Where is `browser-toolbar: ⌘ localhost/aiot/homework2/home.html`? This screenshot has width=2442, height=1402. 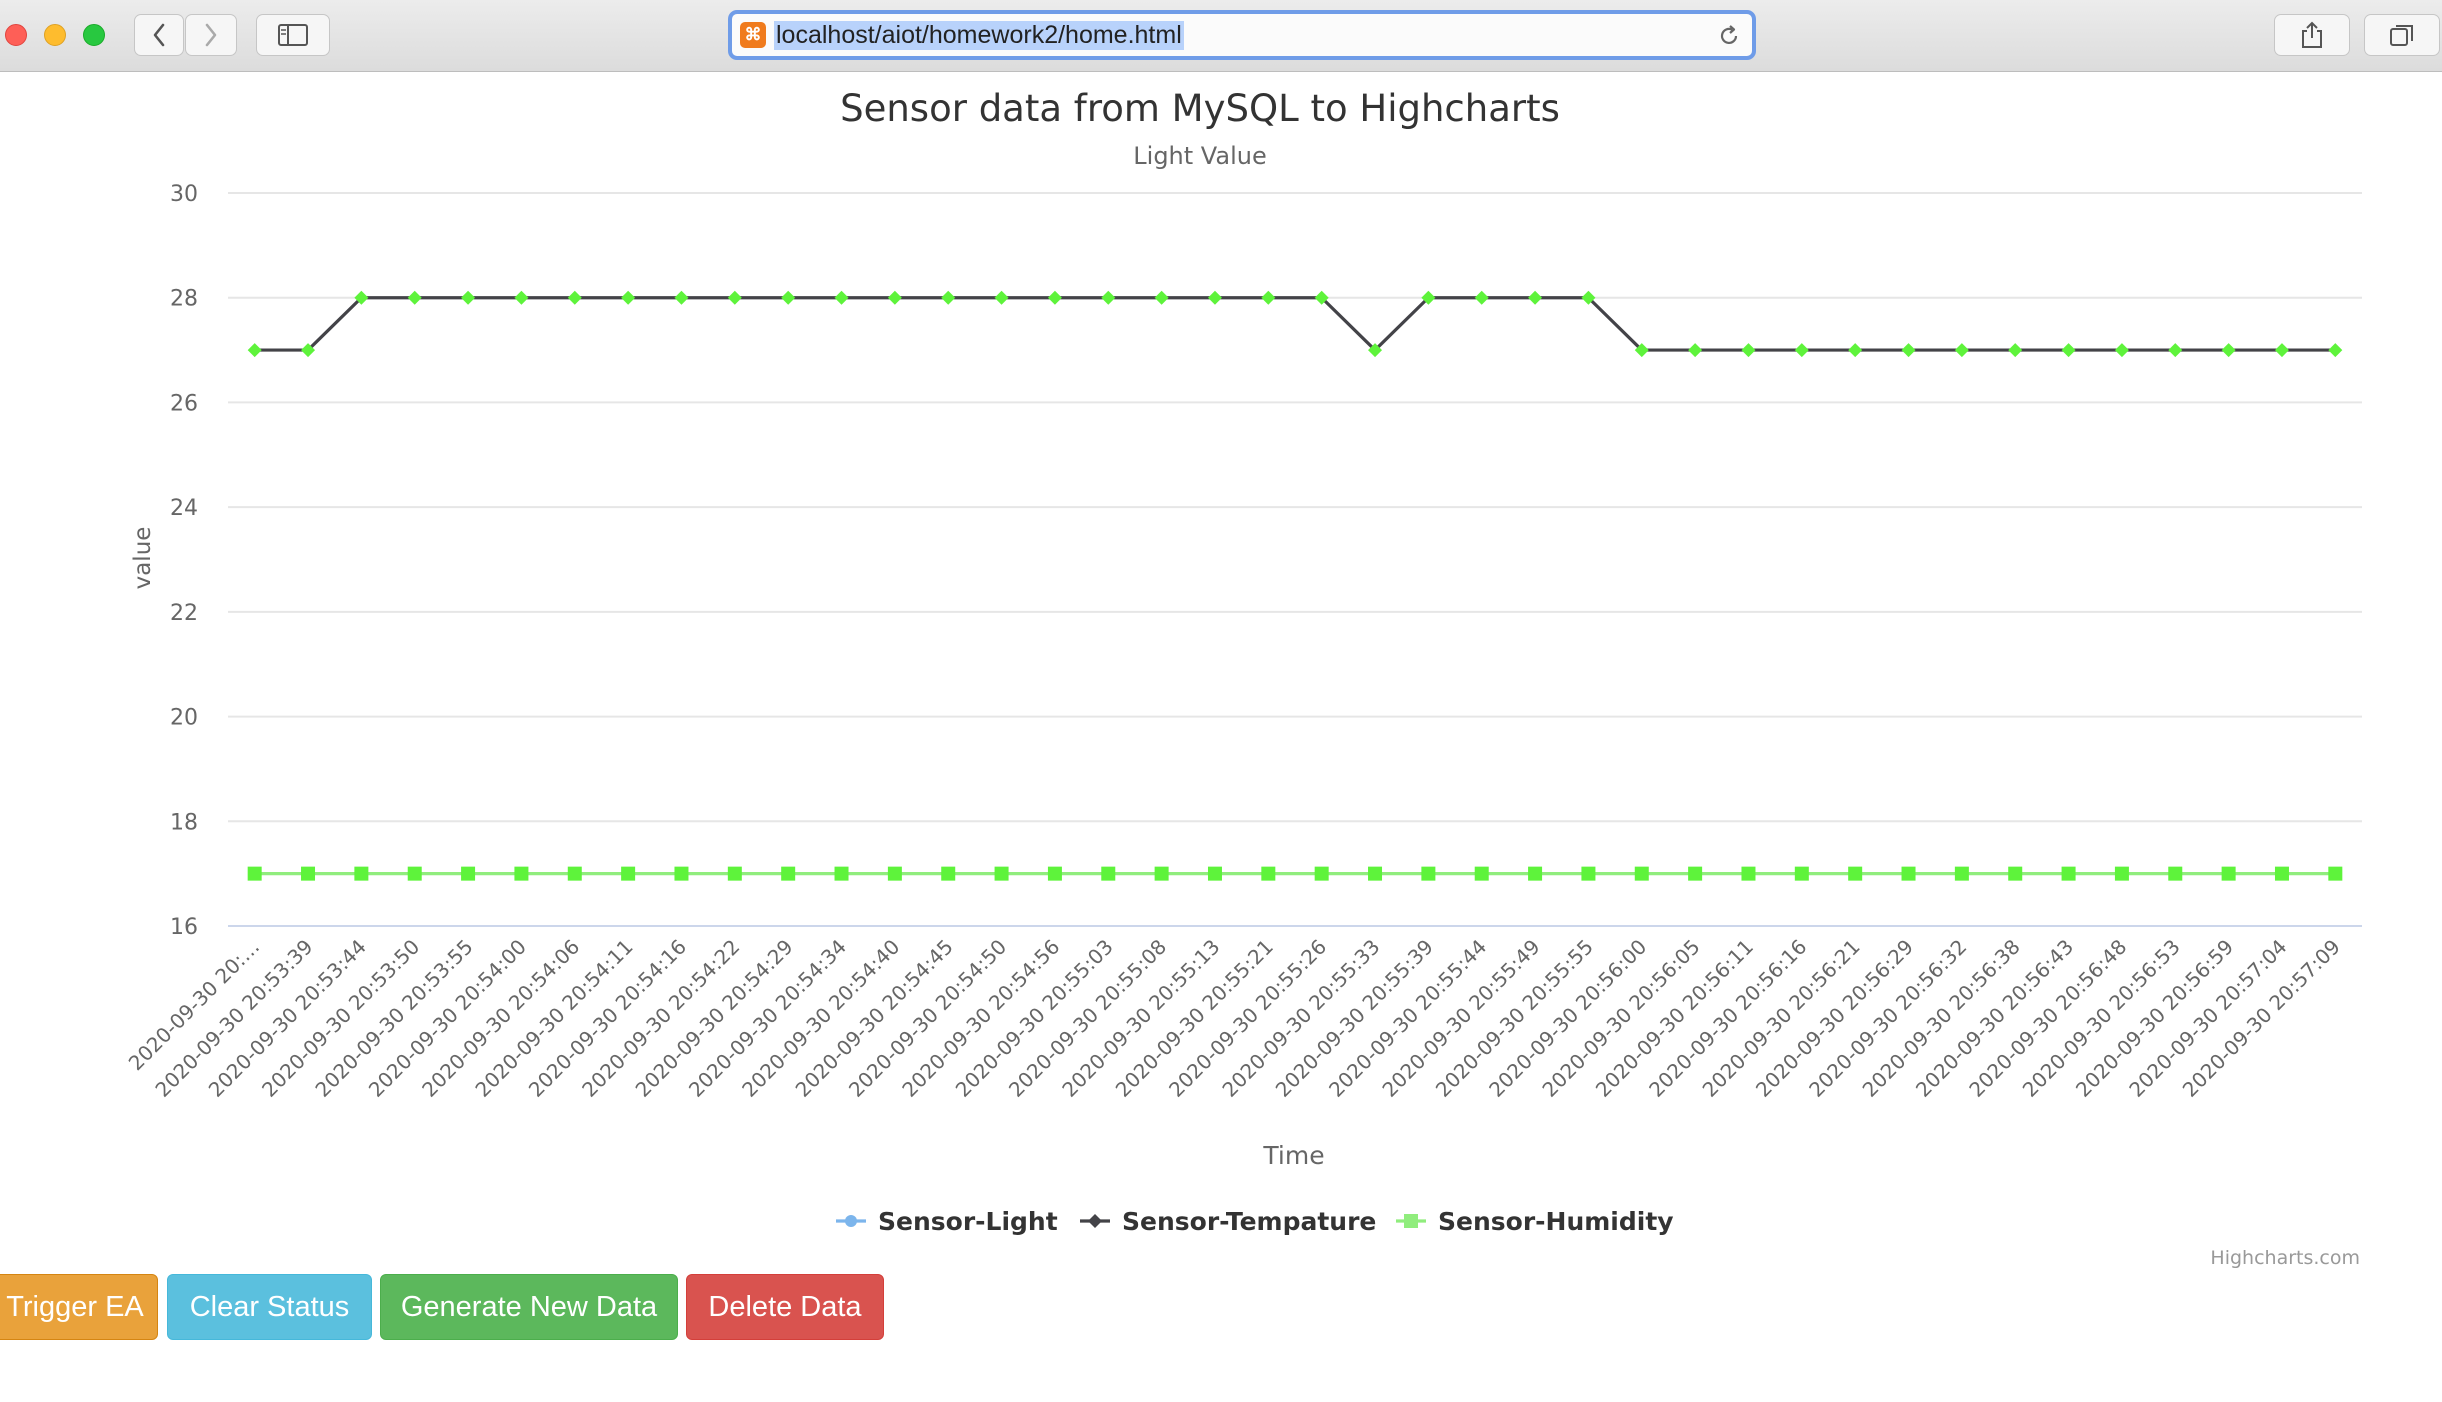 browser-toolbar: ⌘ localhost/aiot/homework2/home.html is located at coordinates (1221, 36).